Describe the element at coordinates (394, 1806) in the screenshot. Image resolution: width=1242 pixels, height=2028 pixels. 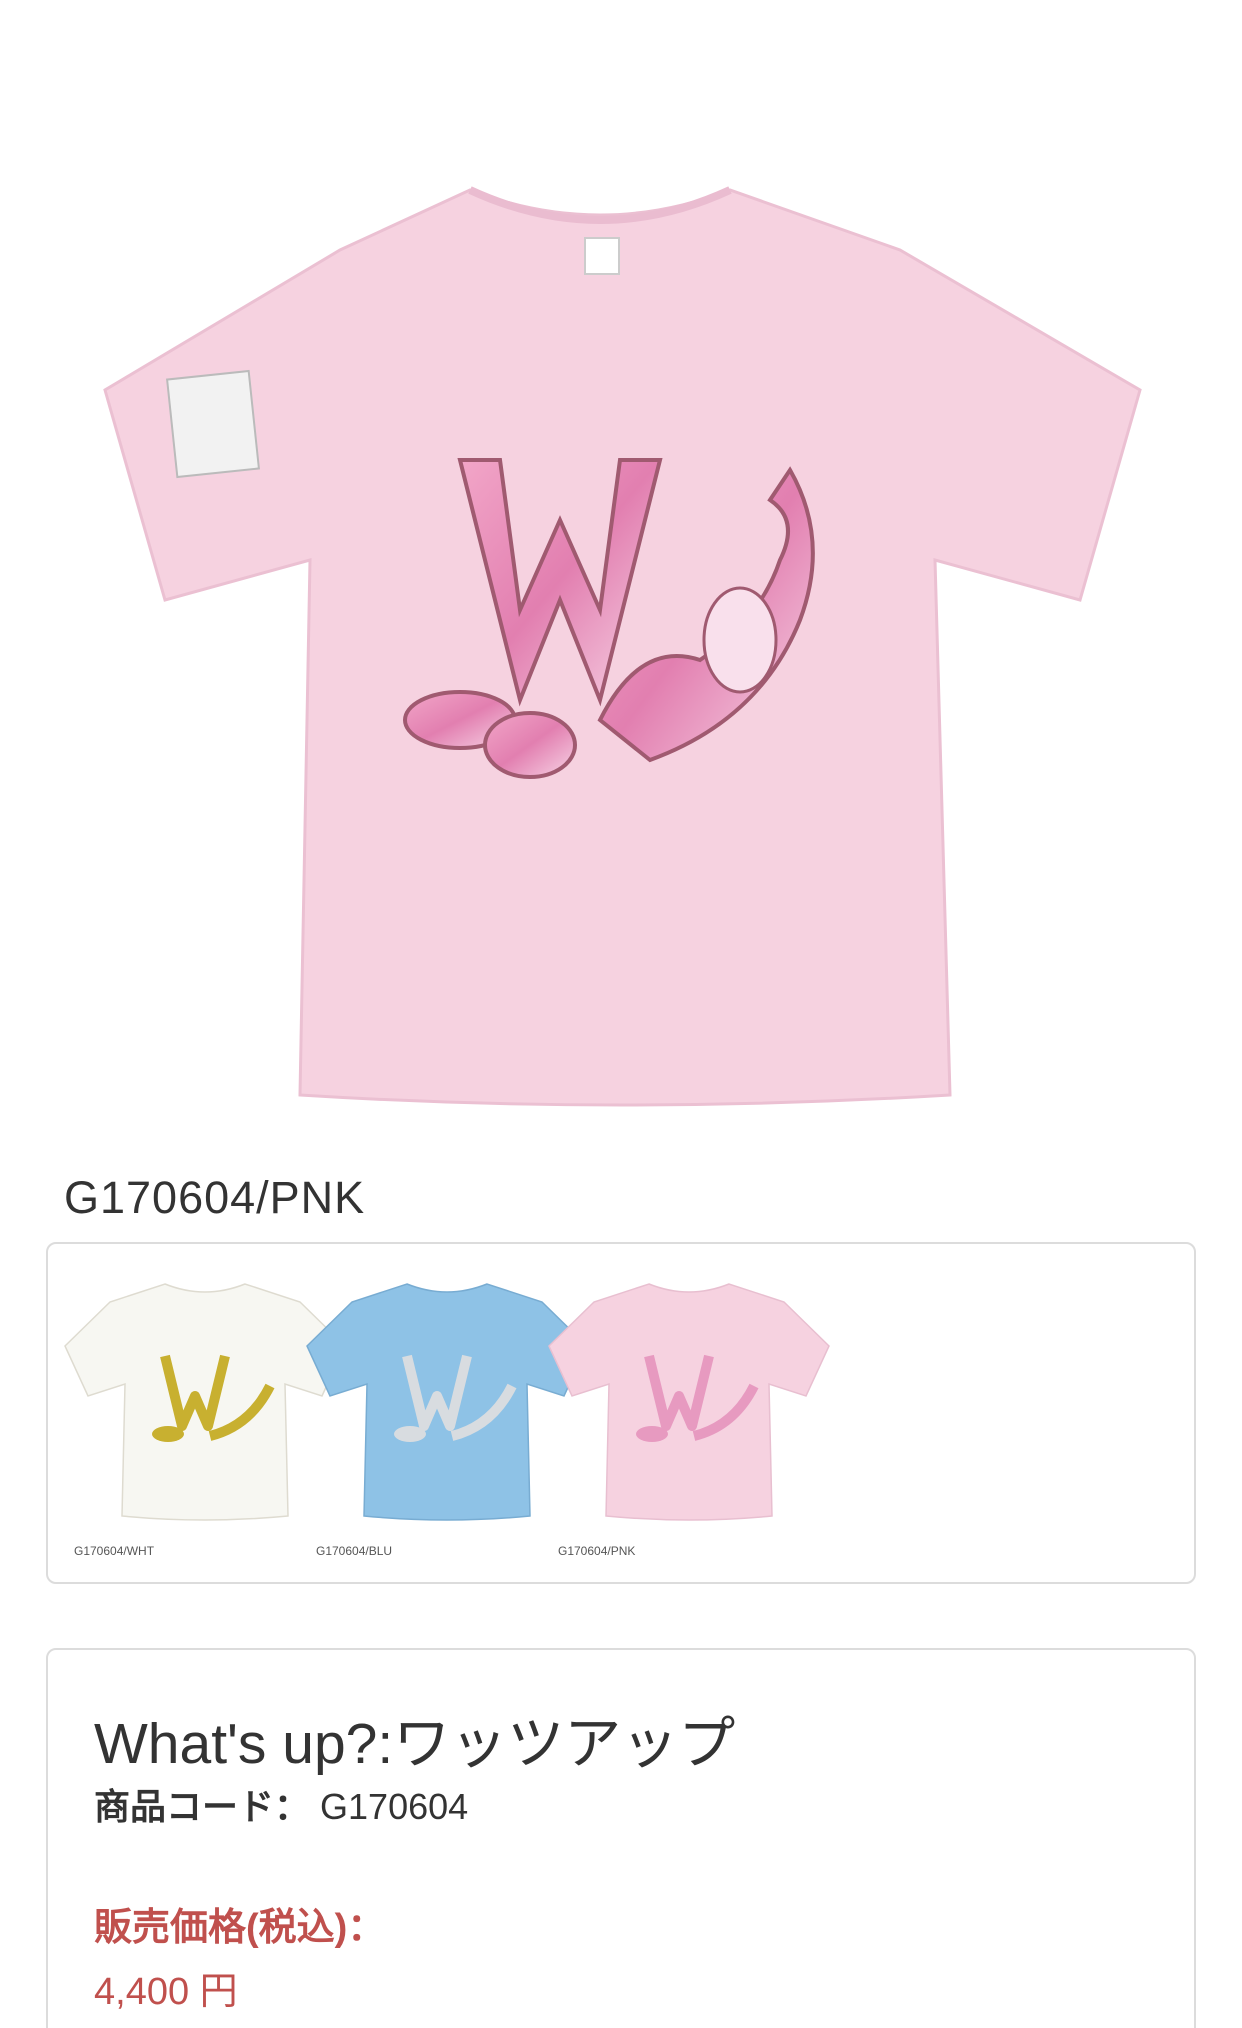
I see `product-code-value: G170604` at that location.